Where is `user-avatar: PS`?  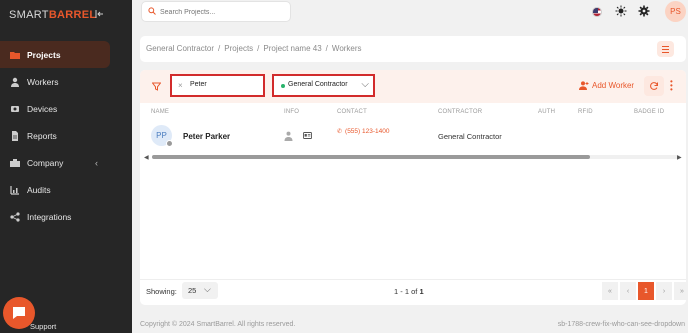 user-avatar: PS is located at coordinates (675, 11).